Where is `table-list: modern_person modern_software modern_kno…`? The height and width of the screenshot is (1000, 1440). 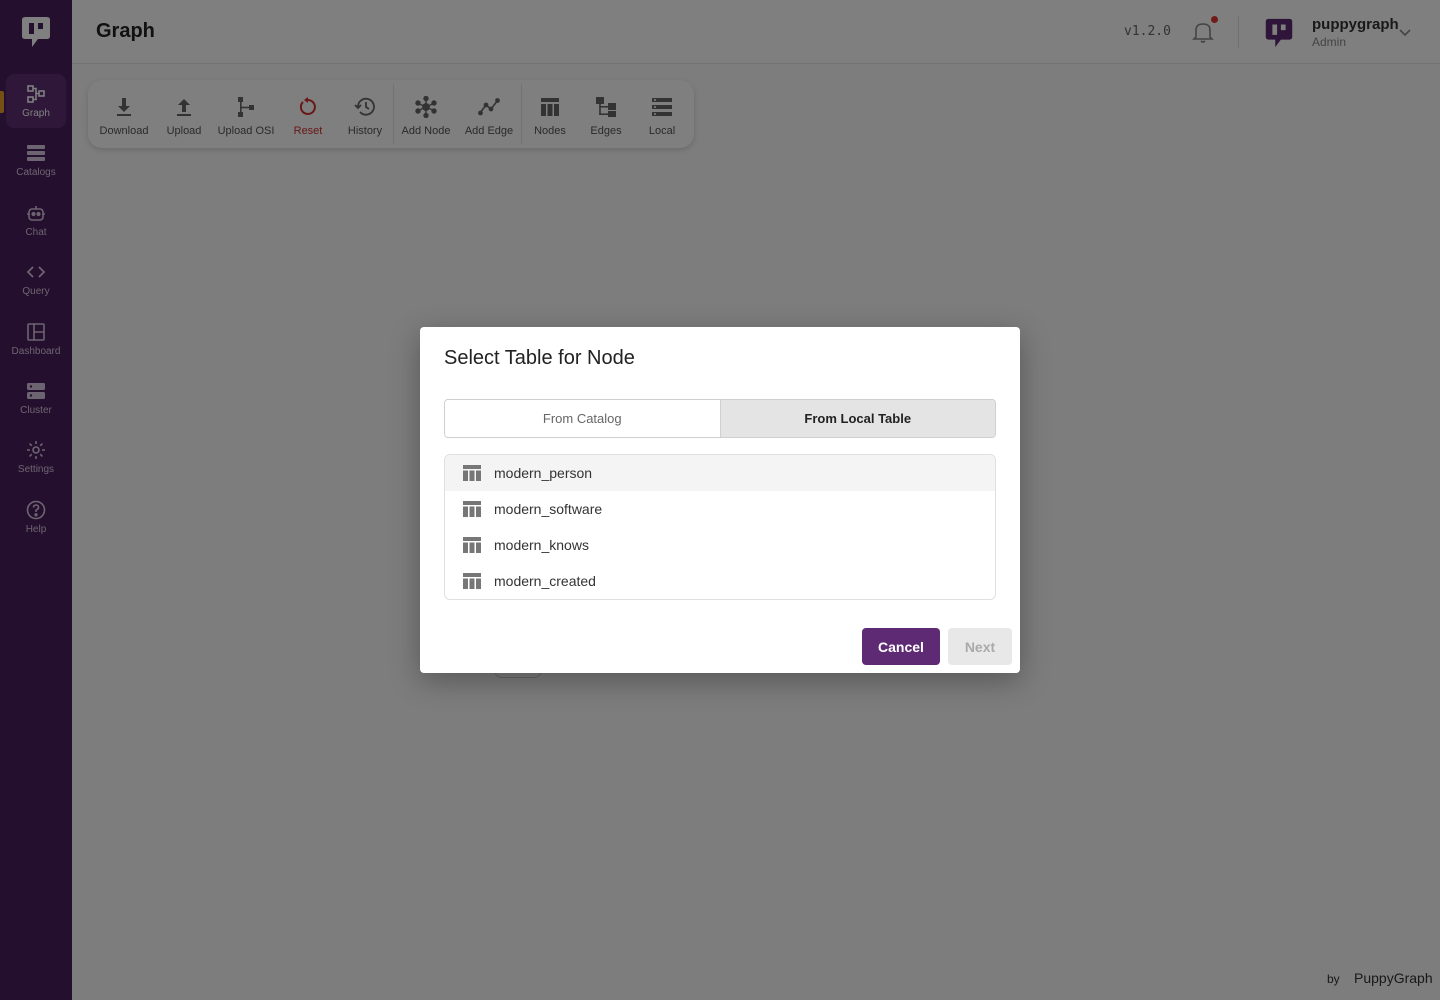
table-list: modern_person modern_software modern_kno… is located at coordinates (720, 527).